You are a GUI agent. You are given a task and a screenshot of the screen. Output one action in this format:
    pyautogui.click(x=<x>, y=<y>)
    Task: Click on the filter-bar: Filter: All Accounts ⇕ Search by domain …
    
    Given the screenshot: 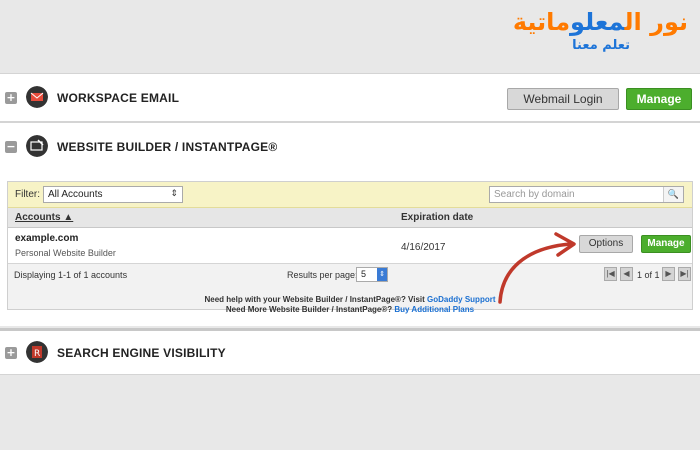 What is the action you would take?
    pyautogui.click(x=350, y=195)
    